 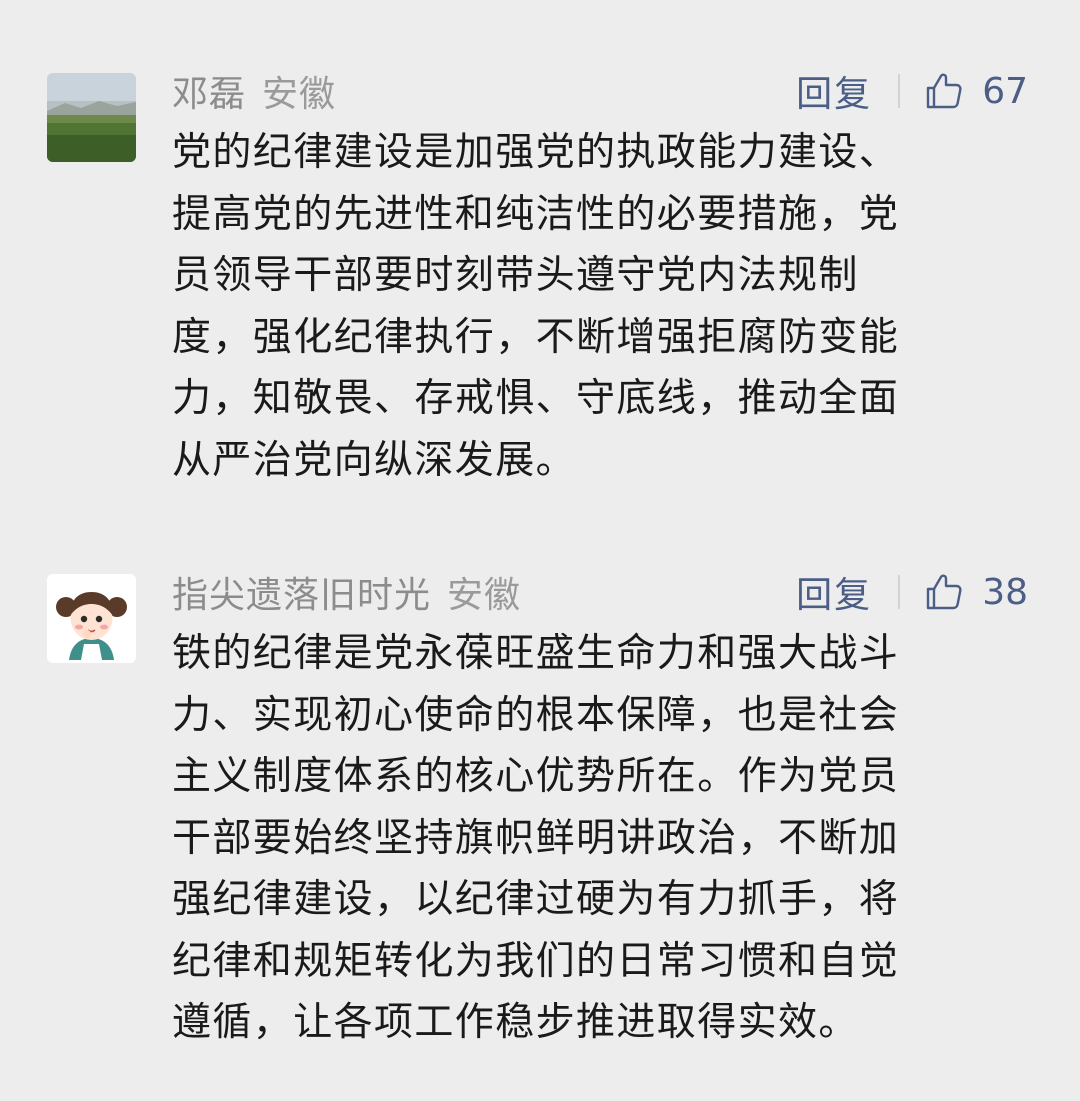 I want to click on comment-author: 邓磊, so click(x=209, y=91).